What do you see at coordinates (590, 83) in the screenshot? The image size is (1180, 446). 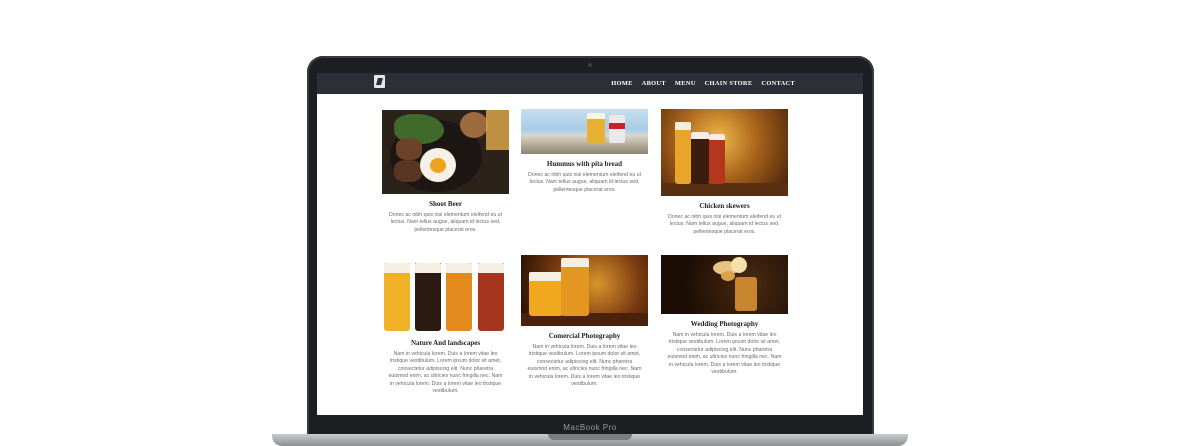 I see `navbar: HOME ABOUT MENU CHAIN STORE CONTACT` at bounding box center [590, 83].